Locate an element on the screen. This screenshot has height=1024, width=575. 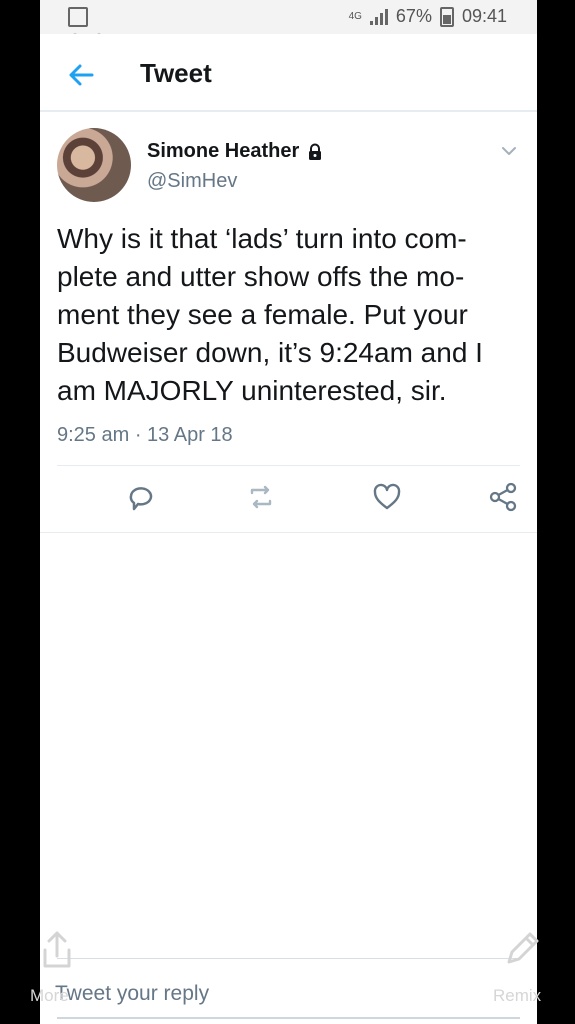
tweet-timestamp: 9:25 am · 13 Apr 18 is located at coordinates (145, 435).